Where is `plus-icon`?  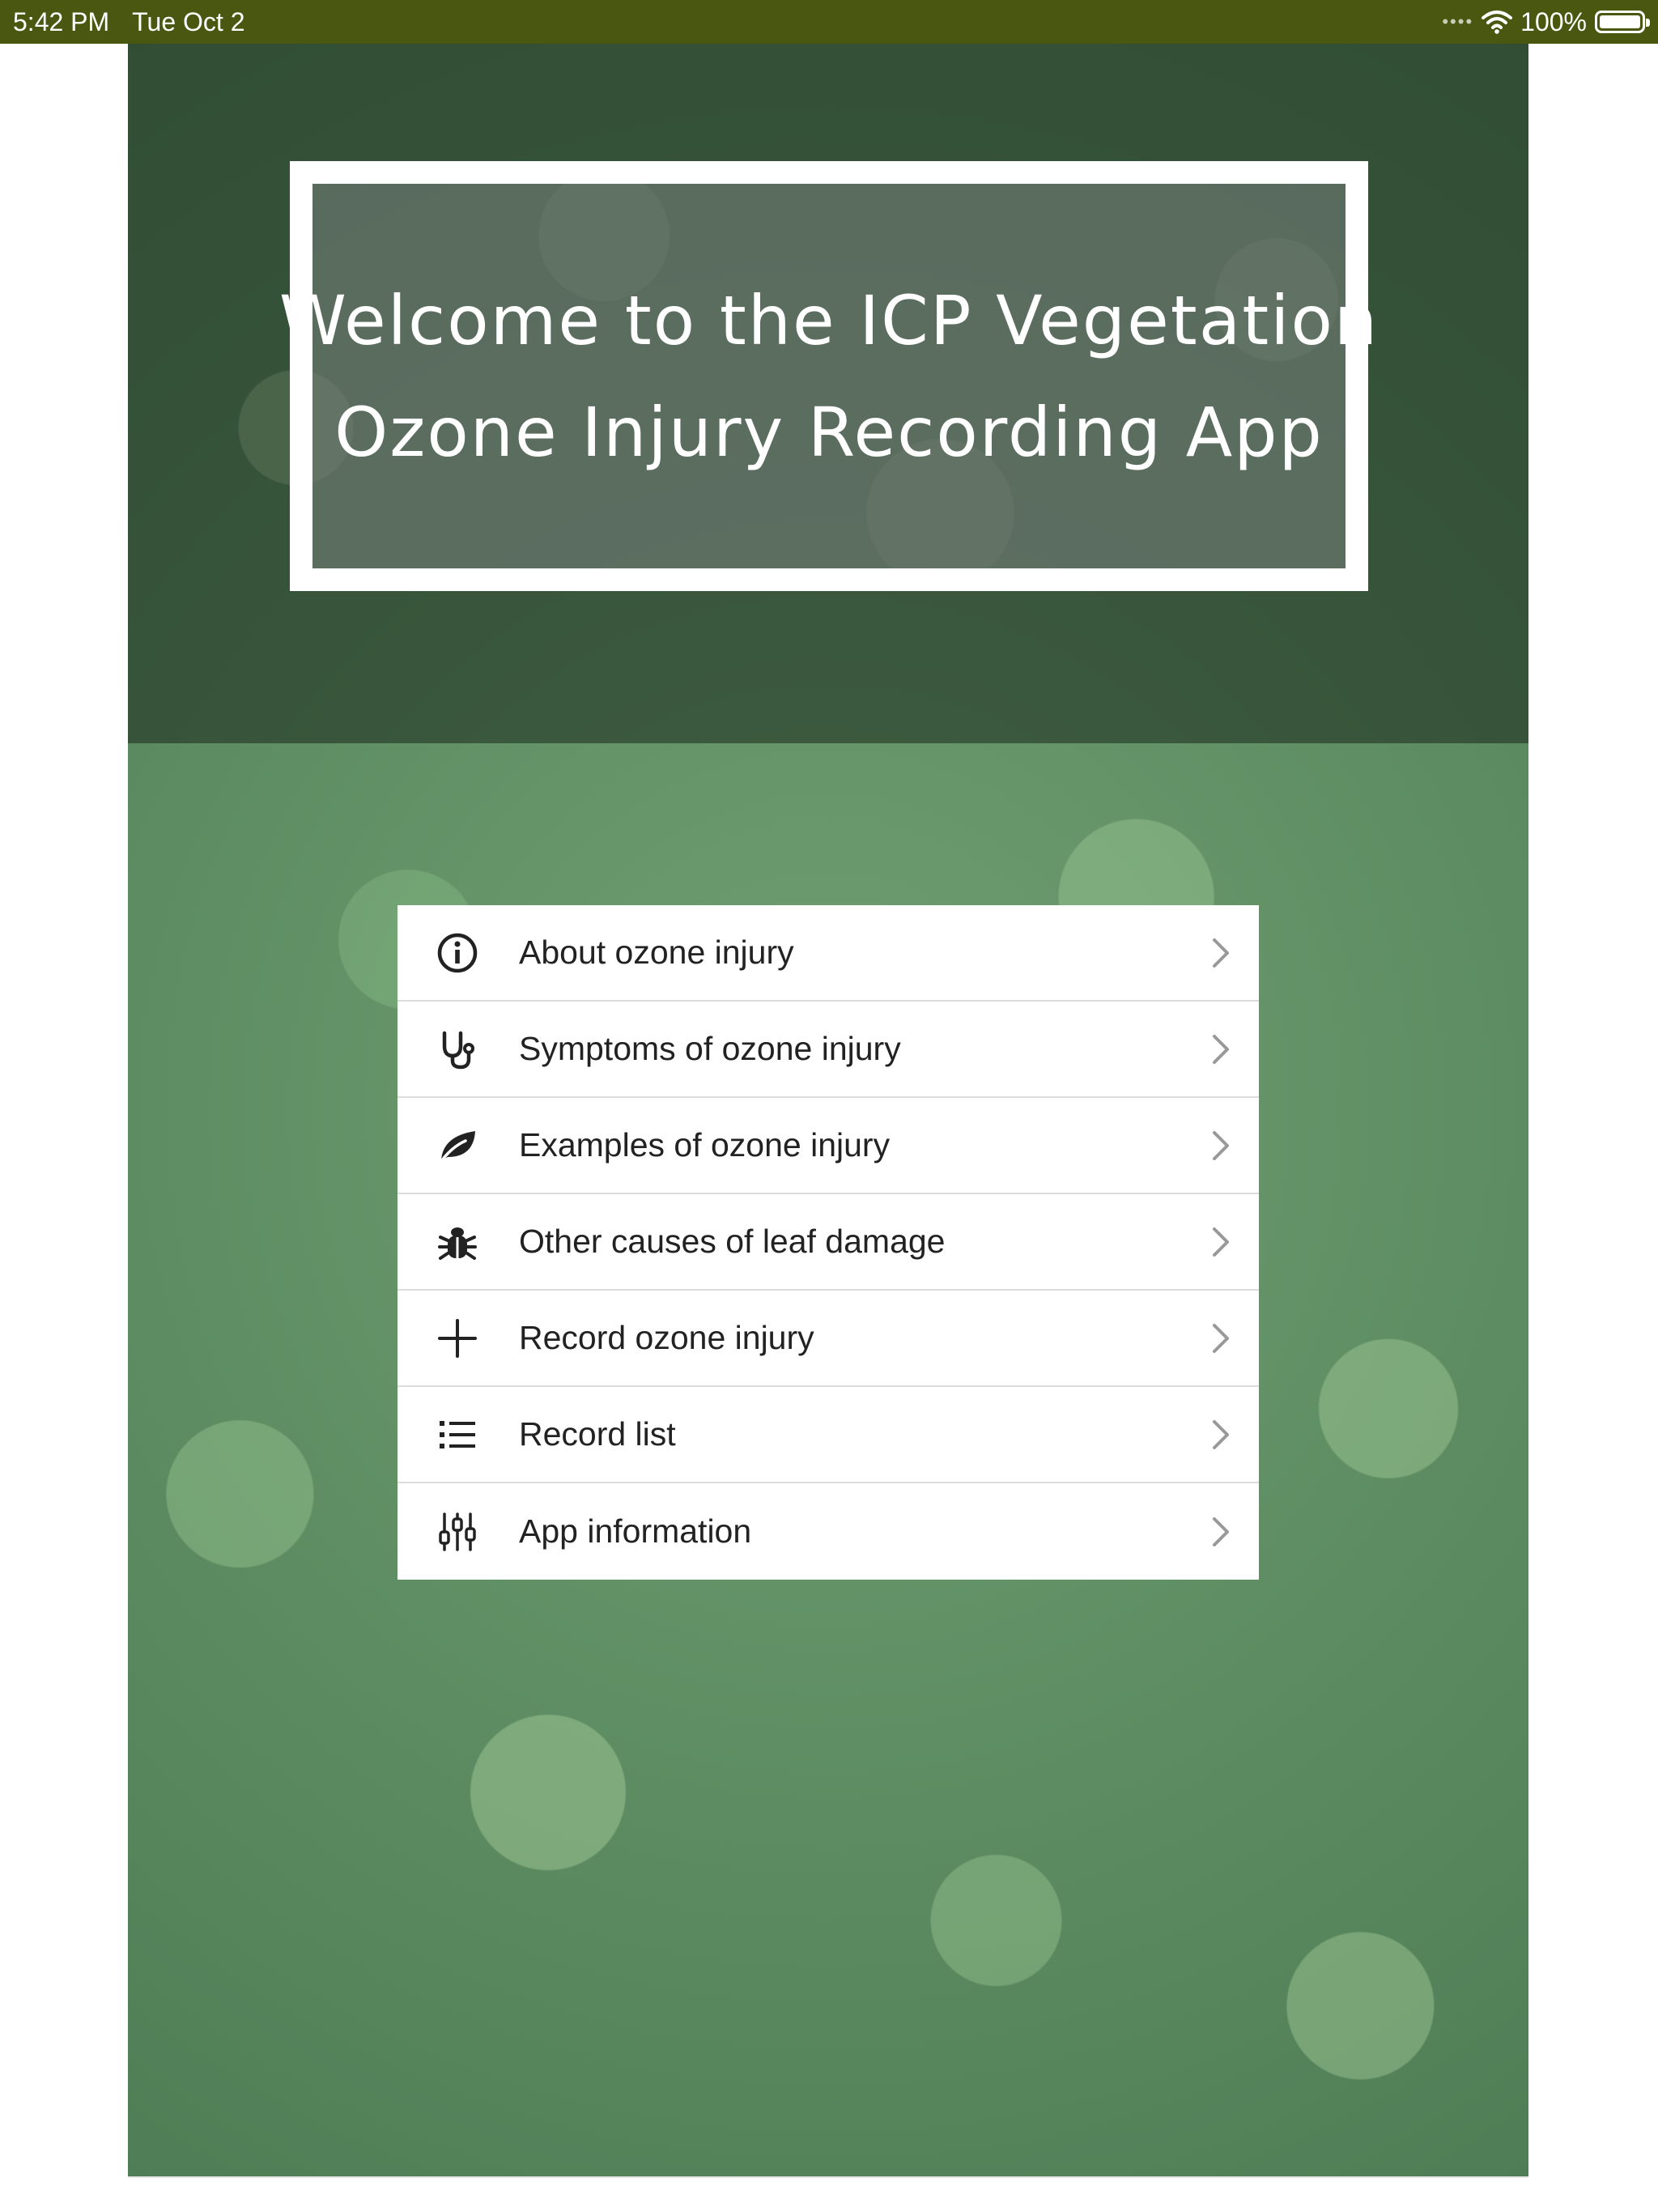
plus-icon is located at coordinates (457, 1339).